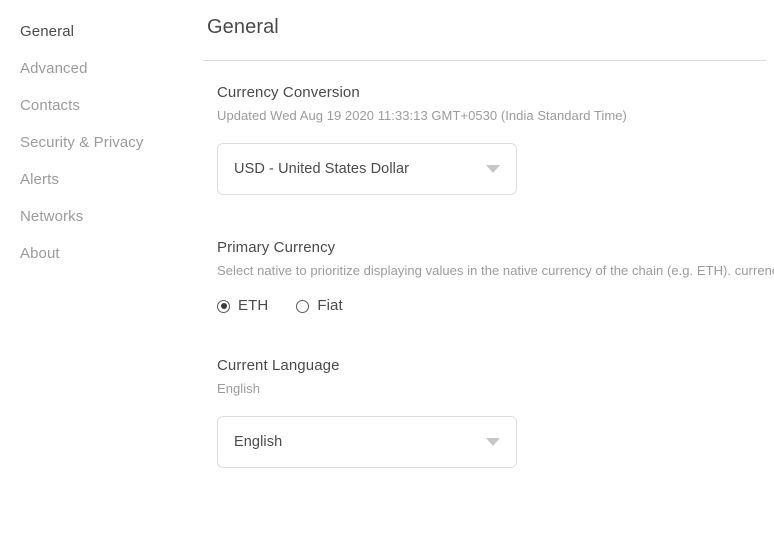 The width and height of the screenshot is (774, 551). I want to click on section-heading: Current Language, so click(278, 365).